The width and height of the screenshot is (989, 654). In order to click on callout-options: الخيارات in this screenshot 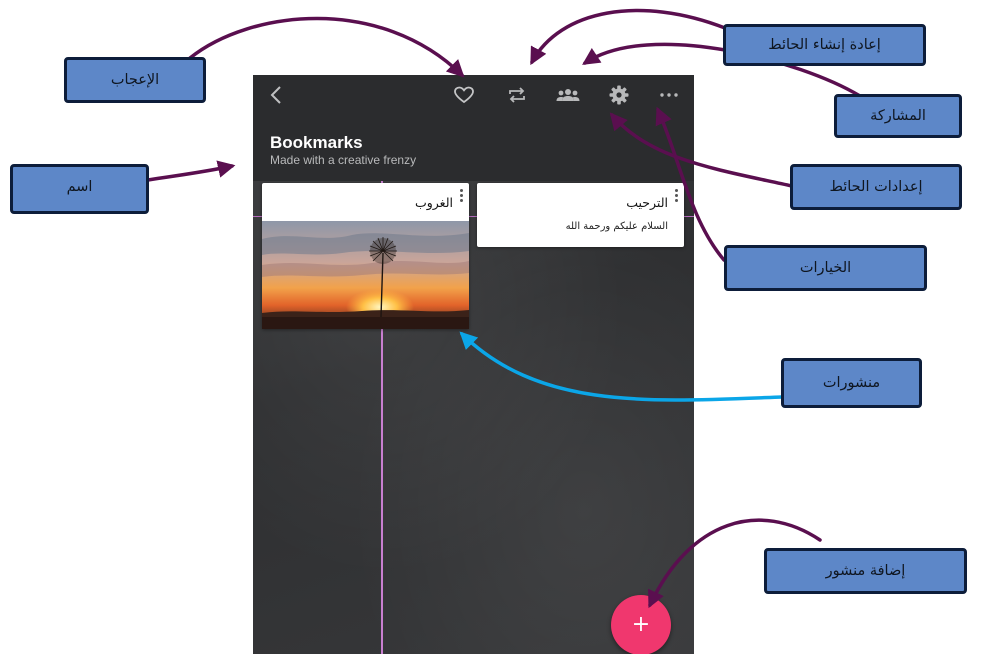, I will do `click(825, 268)`.